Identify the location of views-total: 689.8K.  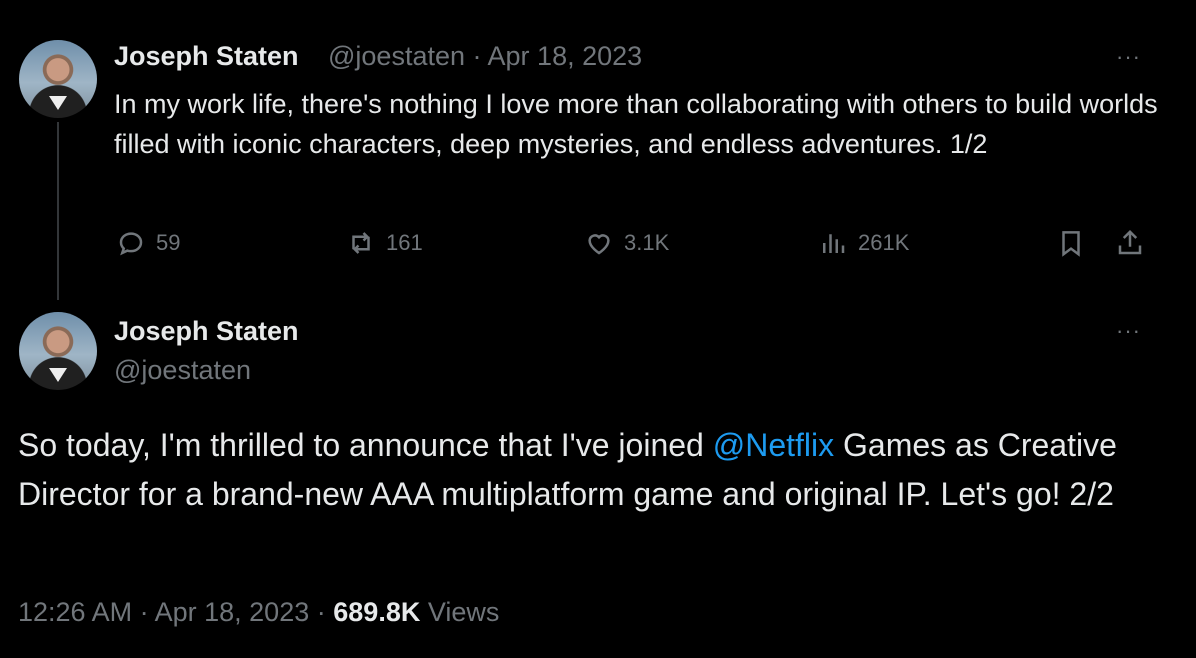
(377, 612).